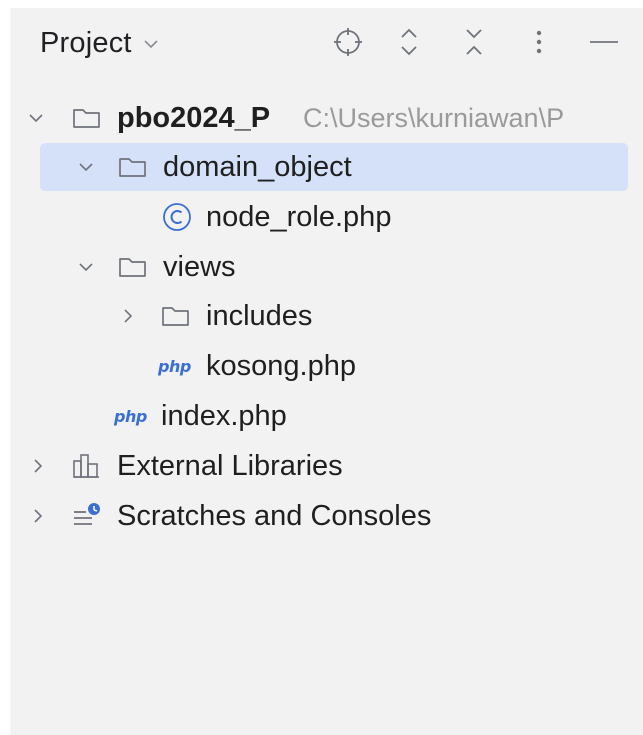  I want to click on tree-node-label: pbo2024_P, so click(194, 117).